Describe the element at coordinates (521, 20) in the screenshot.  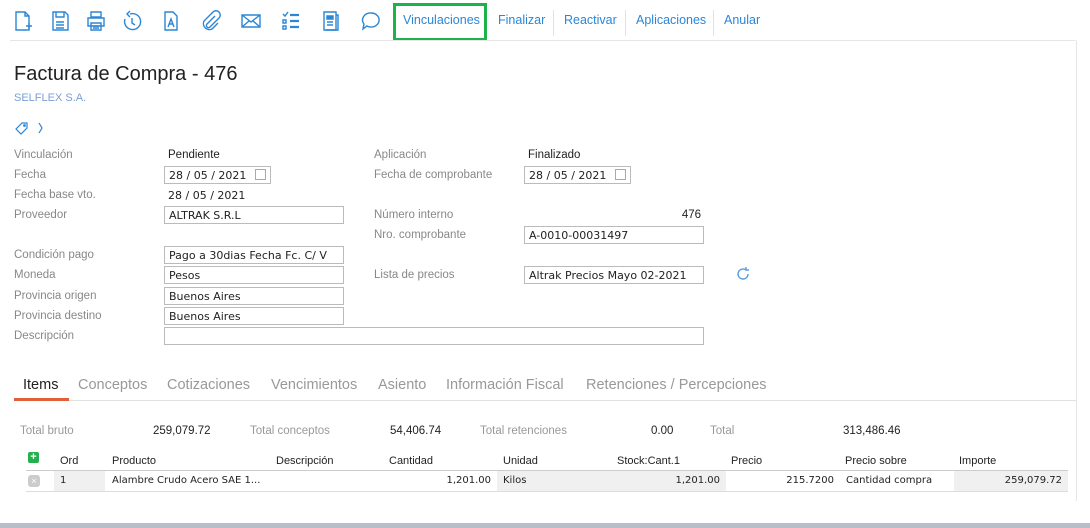
I see `finalizar-button: Finalizar` at that location.